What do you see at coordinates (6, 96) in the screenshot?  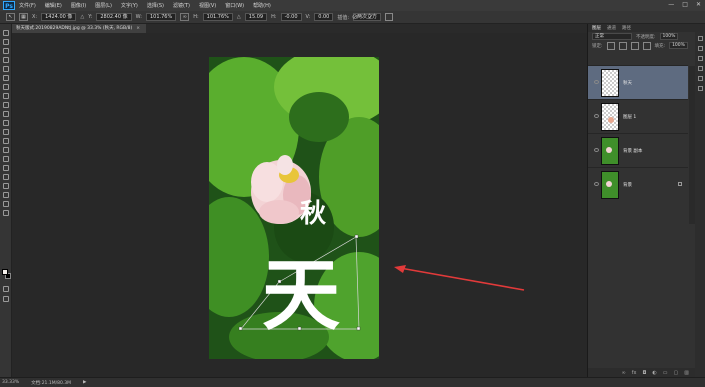 I see `brush-tool-icon` at bounding box center [6, 96].